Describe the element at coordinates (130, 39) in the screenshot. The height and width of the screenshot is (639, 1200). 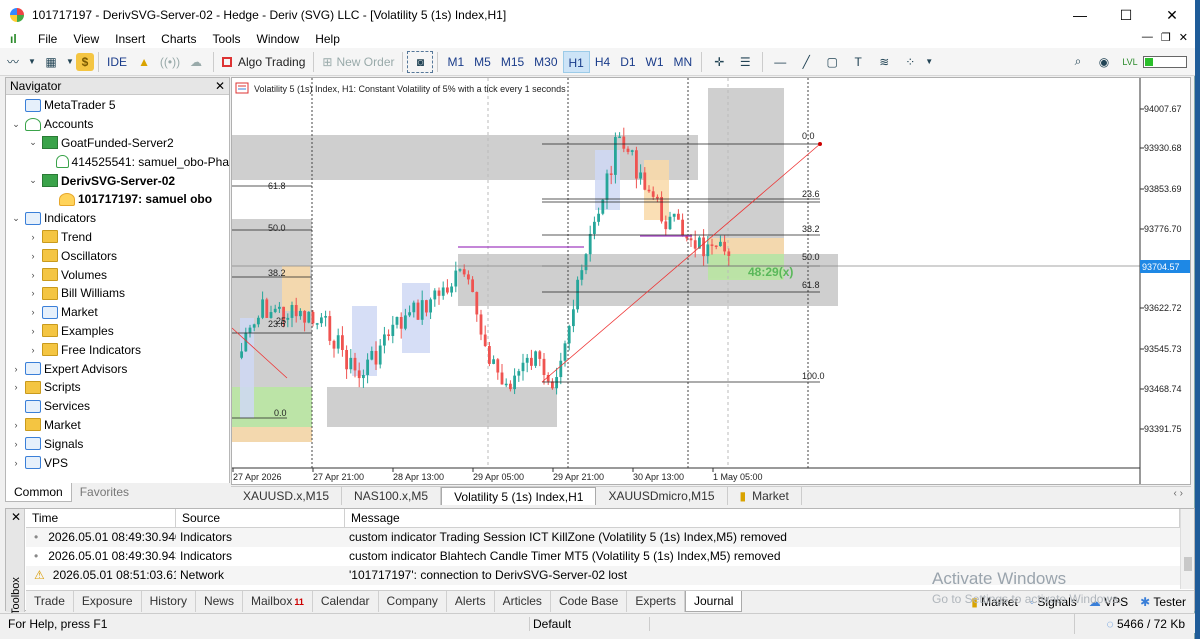
I see `menu-insert: Insert` at that location.